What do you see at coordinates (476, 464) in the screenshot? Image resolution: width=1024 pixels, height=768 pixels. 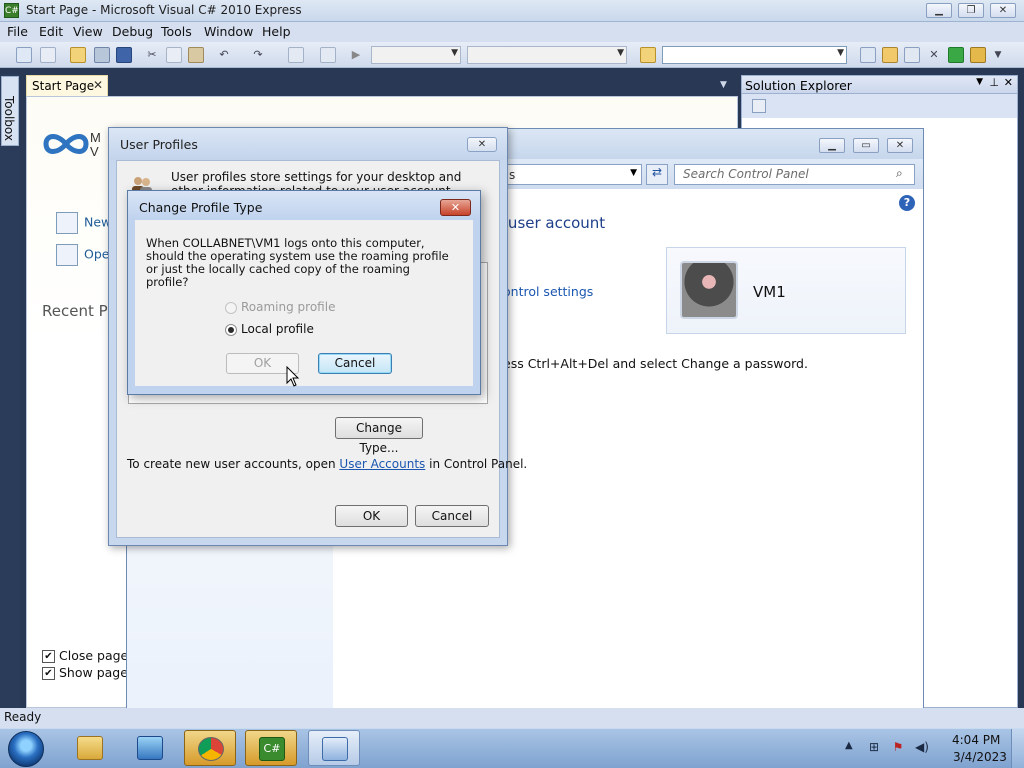 I see `footer-suffix: in Control Panel.` at bounding box center [476, 464].